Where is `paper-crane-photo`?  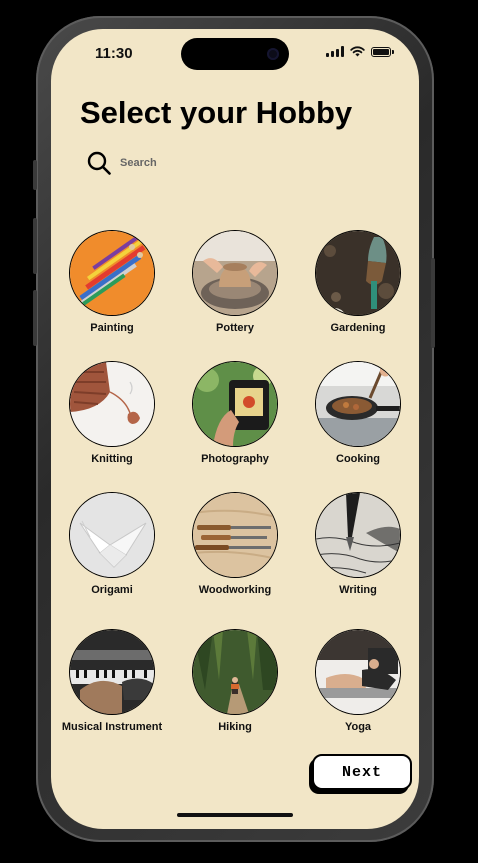
paper-crane-photo is located at coordinates (112, 535).